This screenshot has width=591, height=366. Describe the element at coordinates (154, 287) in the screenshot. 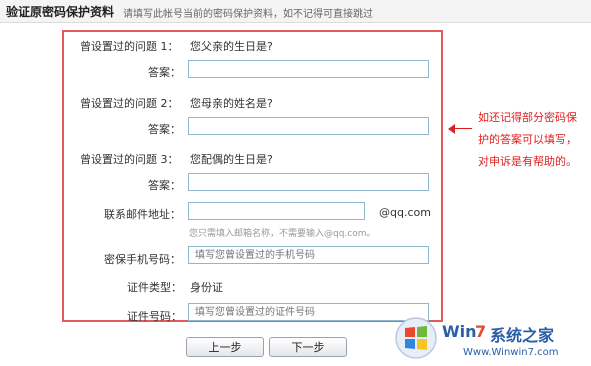

I see `id-type-label: 证件类型：` at that location.